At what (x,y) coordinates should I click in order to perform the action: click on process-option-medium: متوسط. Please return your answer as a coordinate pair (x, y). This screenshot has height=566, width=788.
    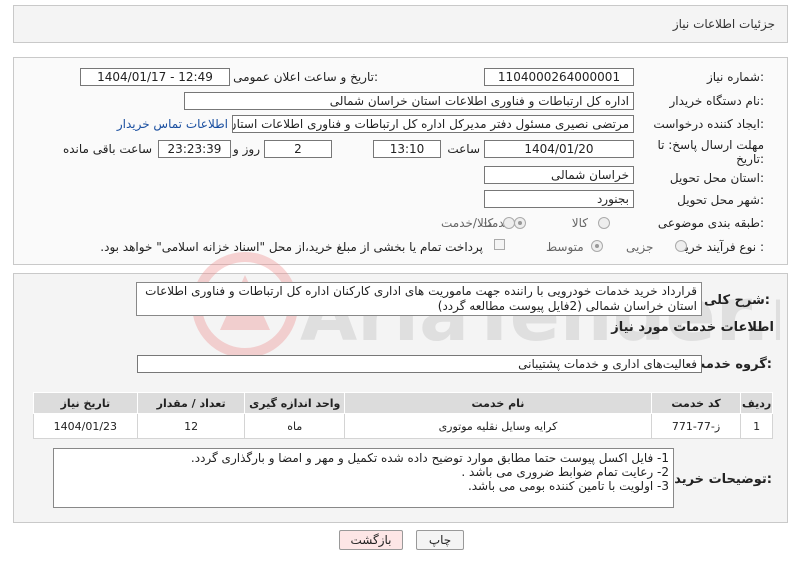
    Looking at the image, I should click on (565, 247).